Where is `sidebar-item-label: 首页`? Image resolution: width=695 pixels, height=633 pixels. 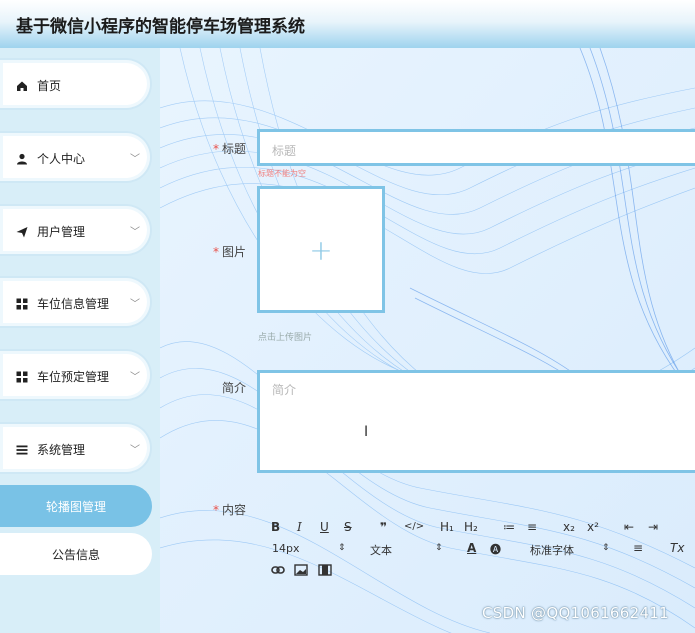 sidebar-item-label: 首页 is located at coordinates (49, 86).